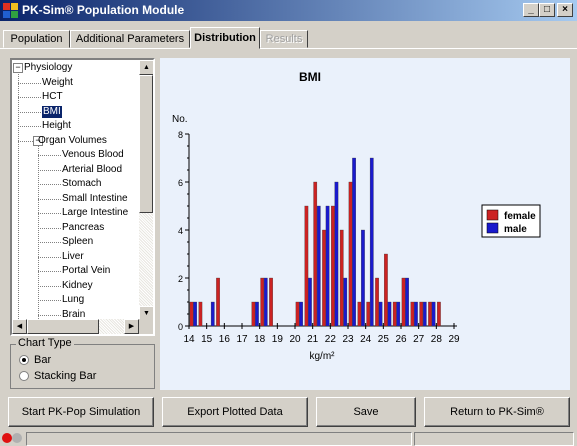 This screenshot has width=577, height=446. What do you see at coordinates (18, 68) in the screenshot?
I see `collapse-icon: −` at bounding box center [18, 68].